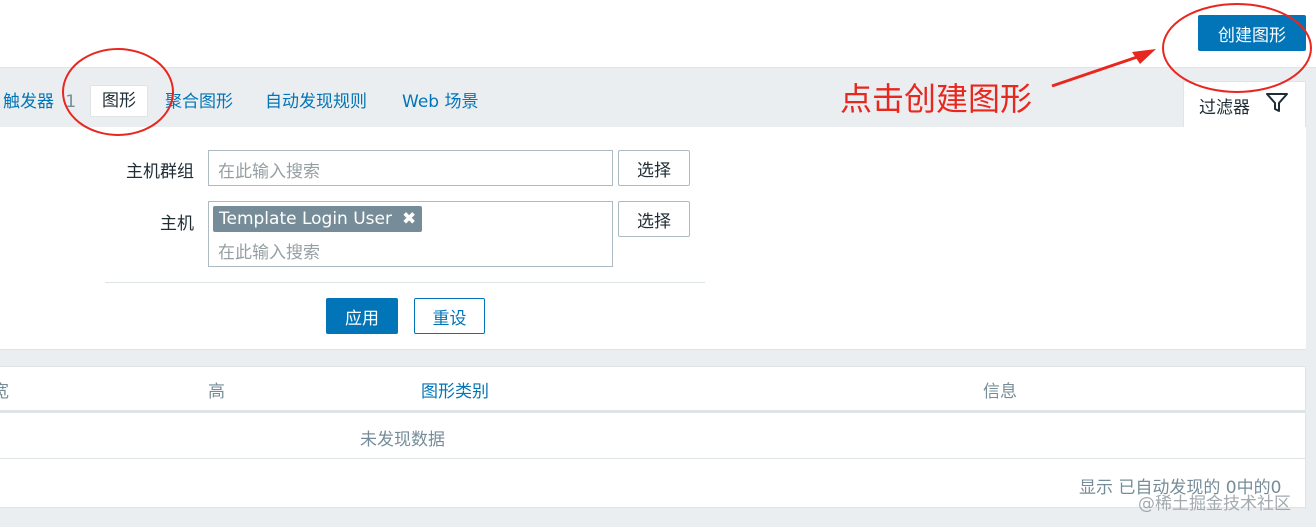  What do you see at coordinates (405, 282) in the screenshot?
I see `filter-divider` at bounding box center [405, 282].